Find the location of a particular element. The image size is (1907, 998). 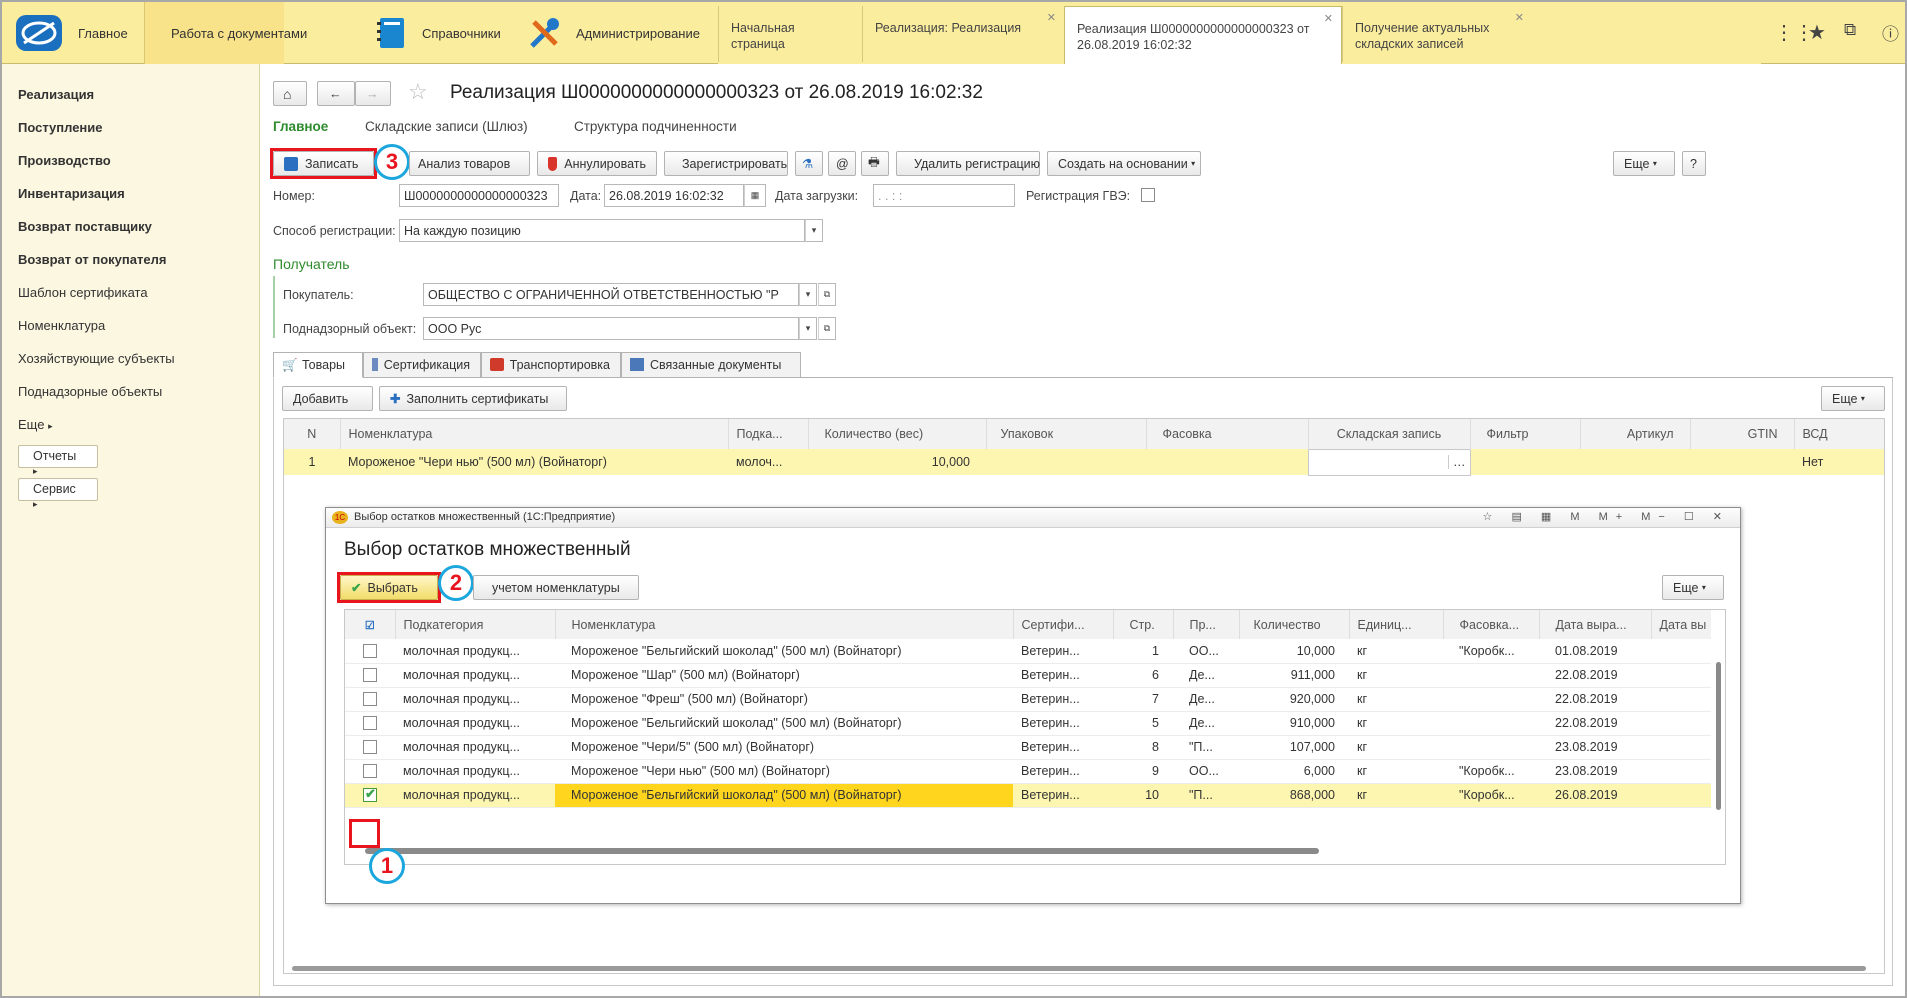

sidebar-item-inventory: Инвентаризация is located at coordinates (71, 193).